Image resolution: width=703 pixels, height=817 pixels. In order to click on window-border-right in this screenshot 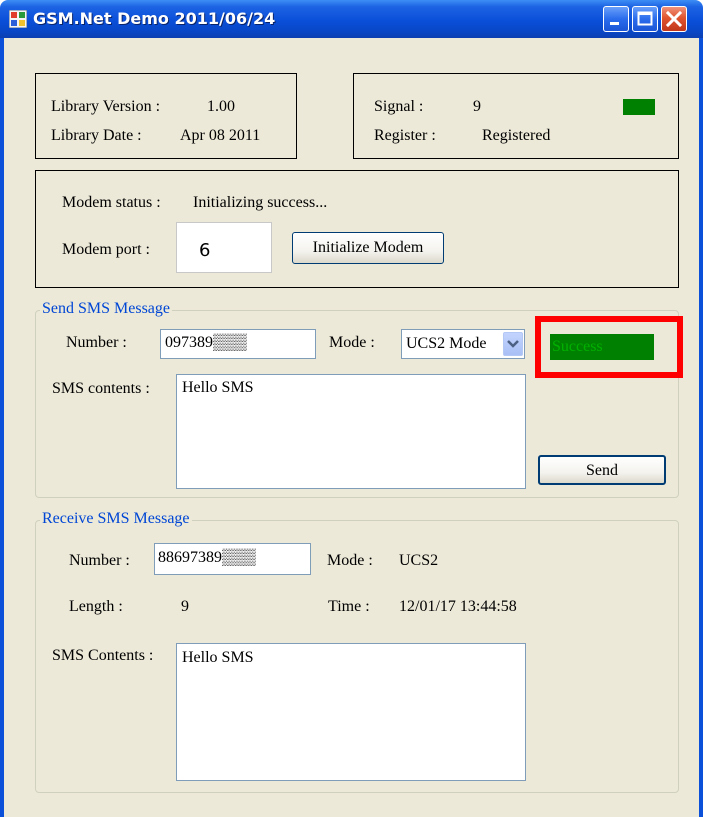, I will do `click(701, 427)`.